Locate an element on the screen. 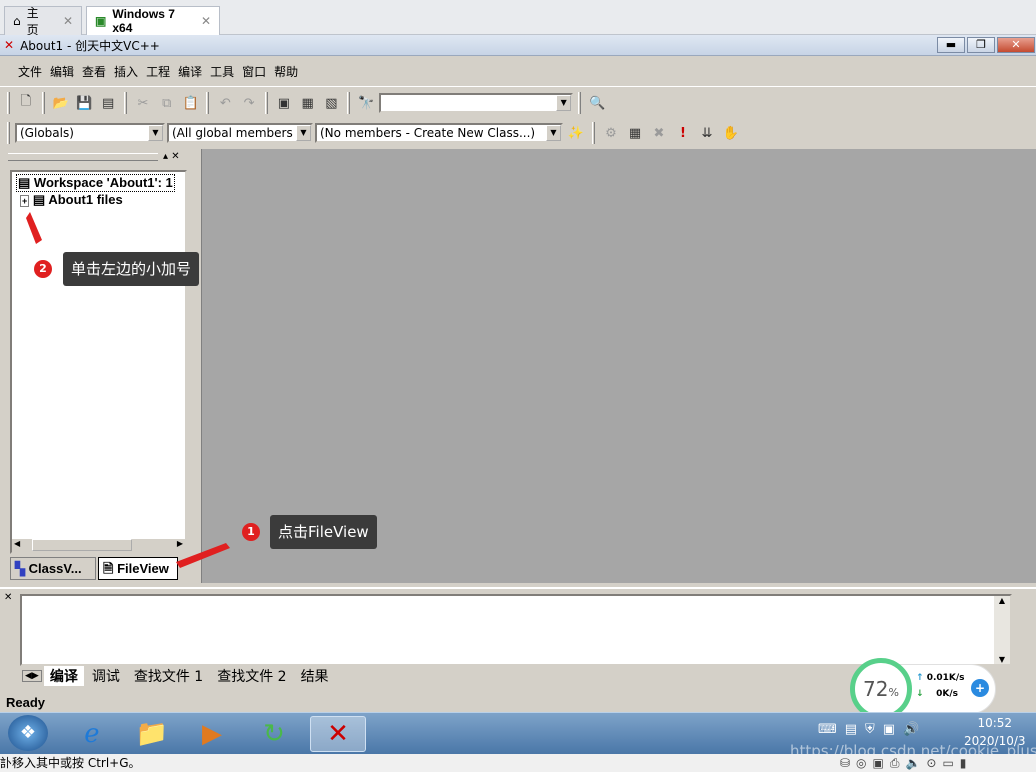 This screenshot has width=1036, height=772. plus-icon: + is located at coordinates (980, 688).